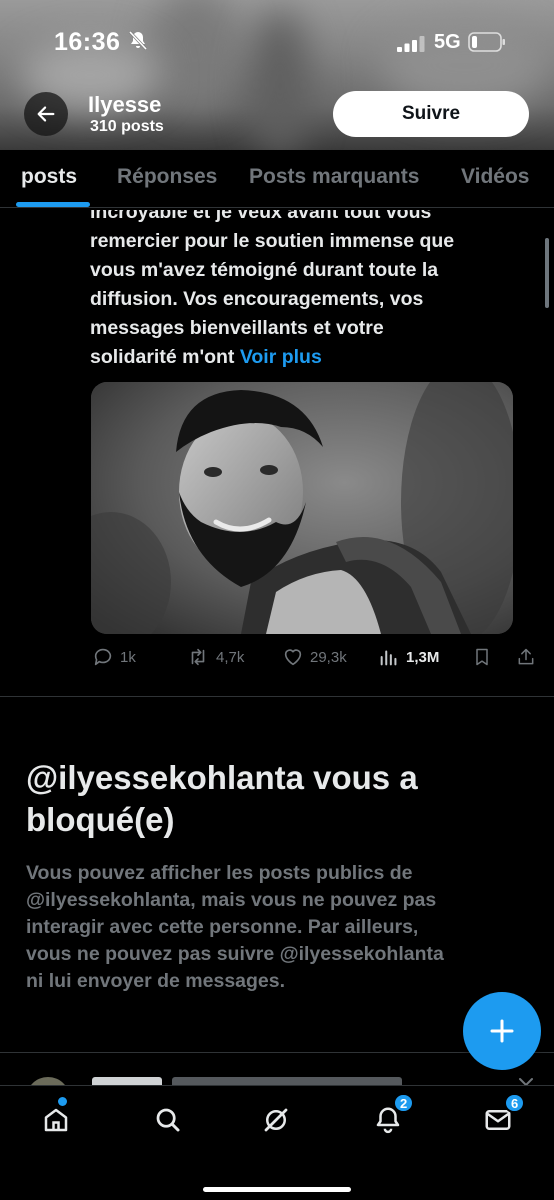 This screenshot has width=554, height=1200. I want to click on scrollbar, so click(547, 273).